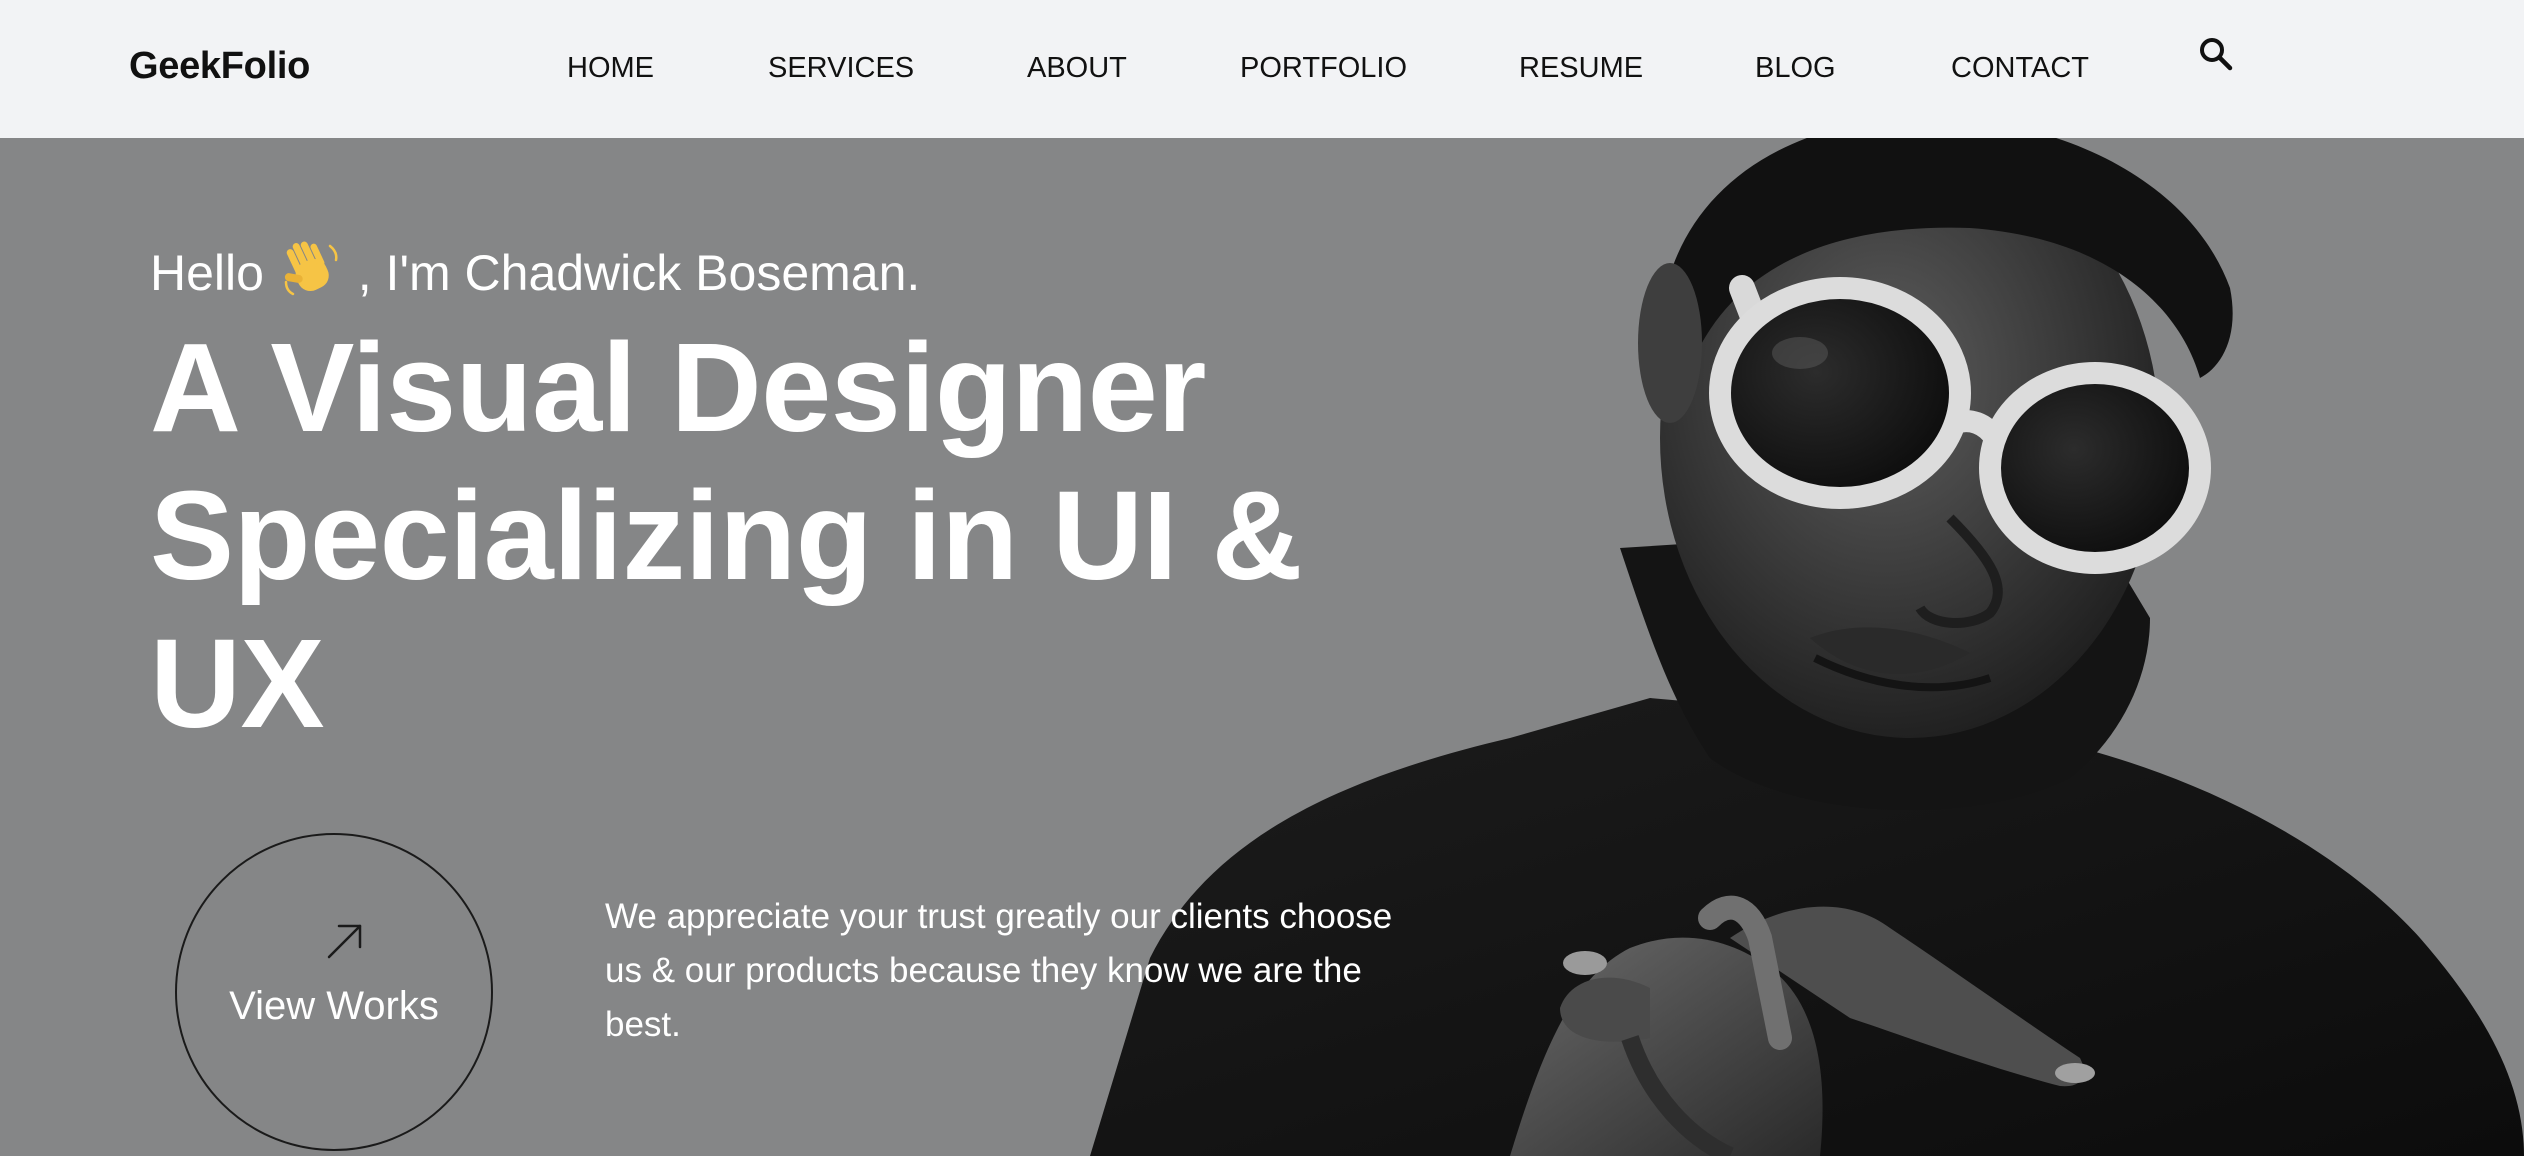  Describe the element at coordinates (841, 68) in the screenshot. I see `nav-link-services: SERVICES` at that location.